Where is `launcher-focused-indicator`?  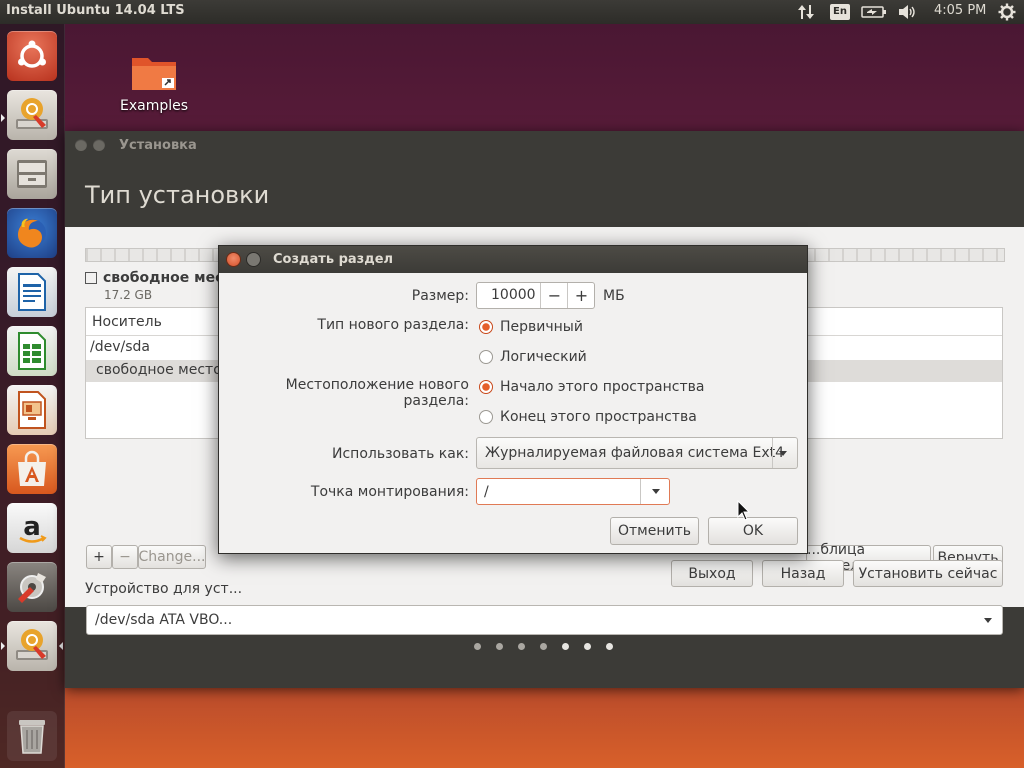 launcher-focused-indicator is located at coordinates (61, 646).